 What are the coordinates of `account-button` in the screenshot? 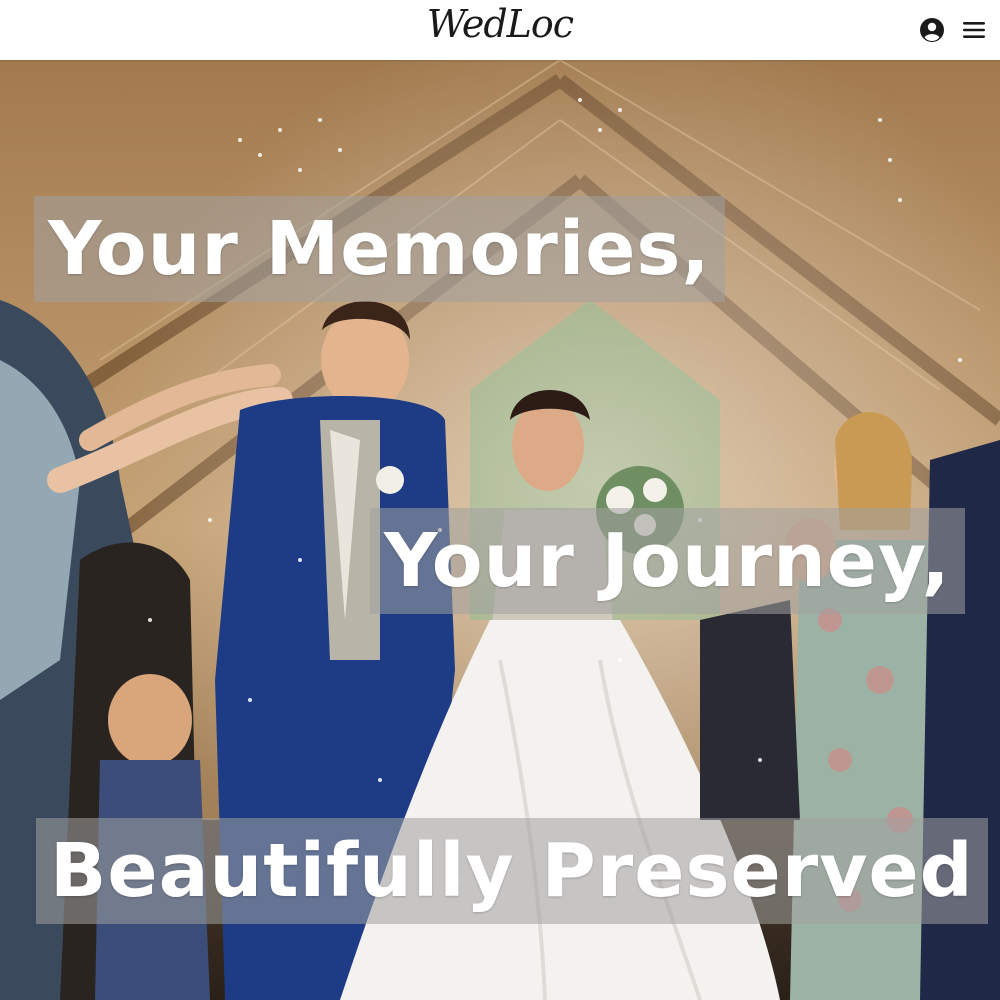 It's located at (932, 30).